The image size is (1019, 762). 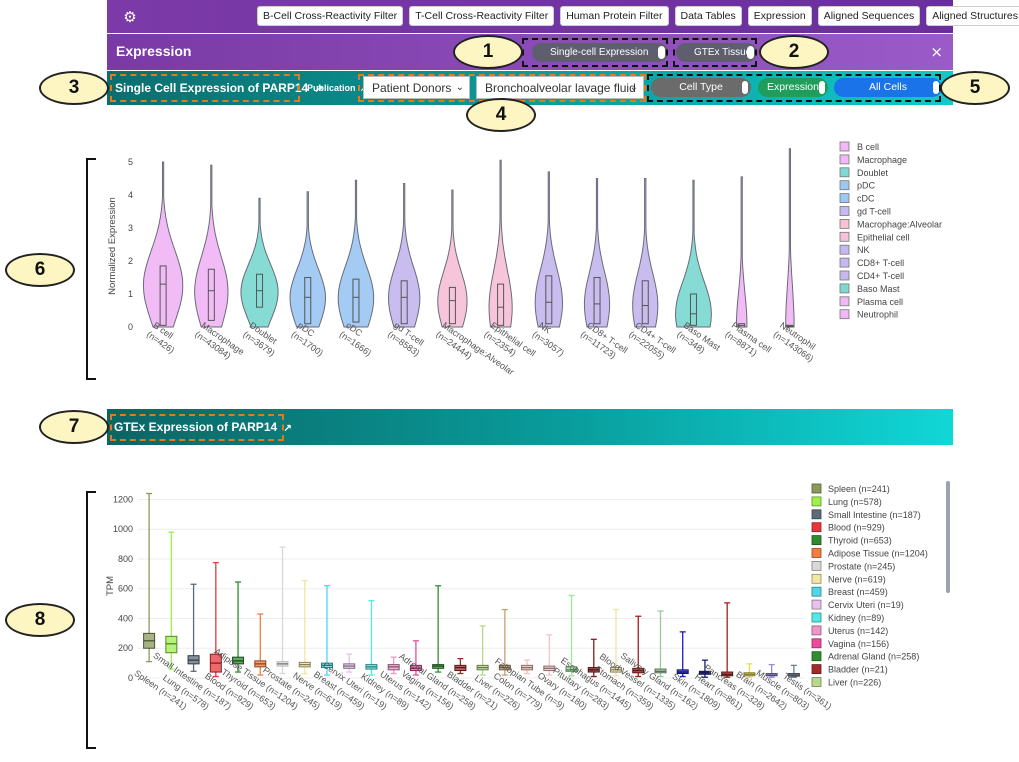 What do you see at coordinates (330, 16) in the screenshot?
I see `nav-button-b-cell-cross-reactivity-filter: B-Cell Cross-Reactivity Filter` at bounding box center [330, 16].